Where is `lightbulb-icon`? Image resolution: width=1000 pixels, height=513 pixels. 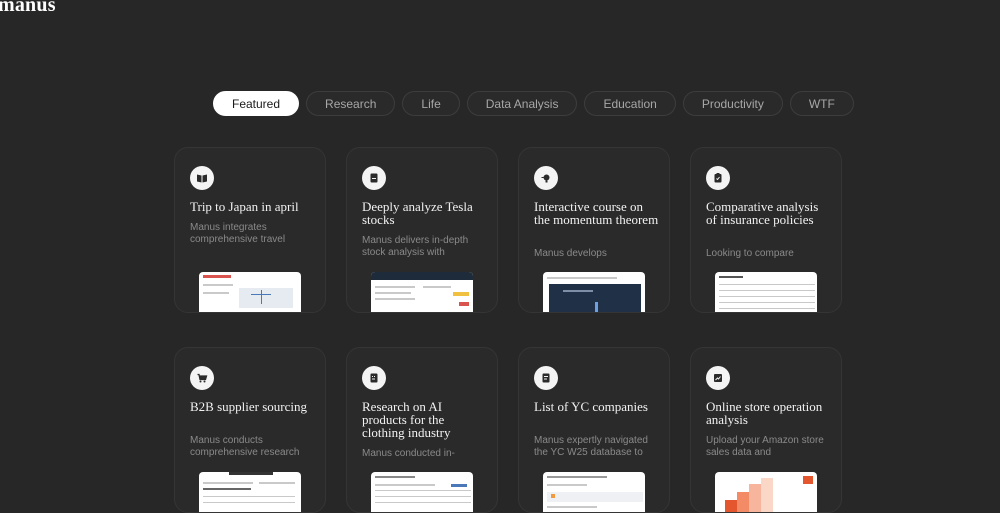
lightbulb-icon is located at coordinates (546, 178).